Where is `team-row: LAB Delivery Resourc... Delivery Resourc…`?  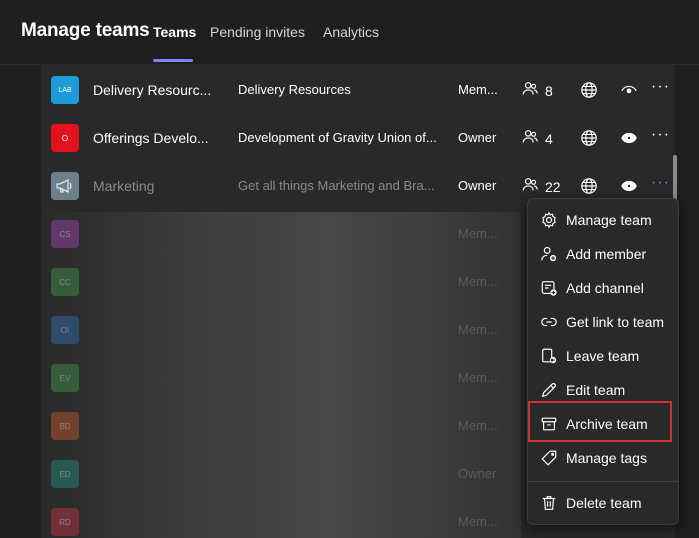
team-row: LAB Delivery Resourc... Delivery Resourc… is located at coordinates (358, 90).